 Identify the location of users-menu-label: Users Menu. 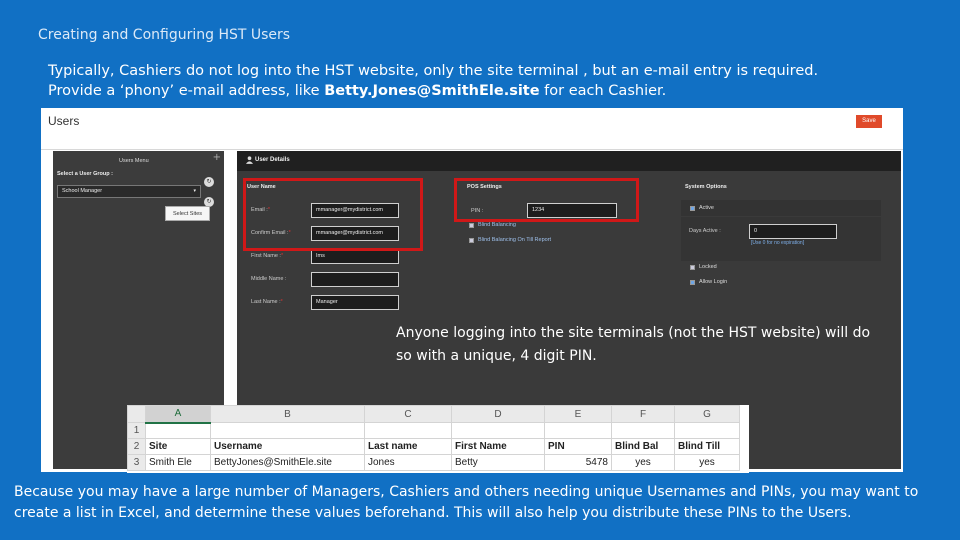
(134, 161).